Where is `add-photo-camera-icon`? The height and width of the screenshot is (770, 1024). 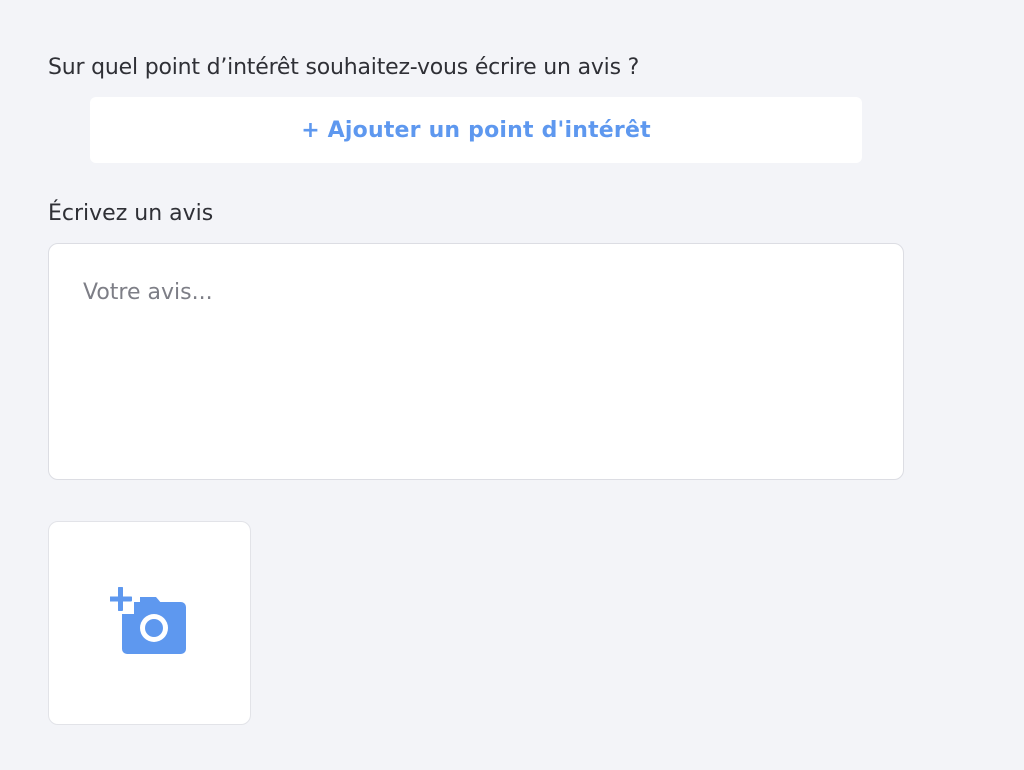
add-photo-camera-icon is located at coordinates (147, 620).